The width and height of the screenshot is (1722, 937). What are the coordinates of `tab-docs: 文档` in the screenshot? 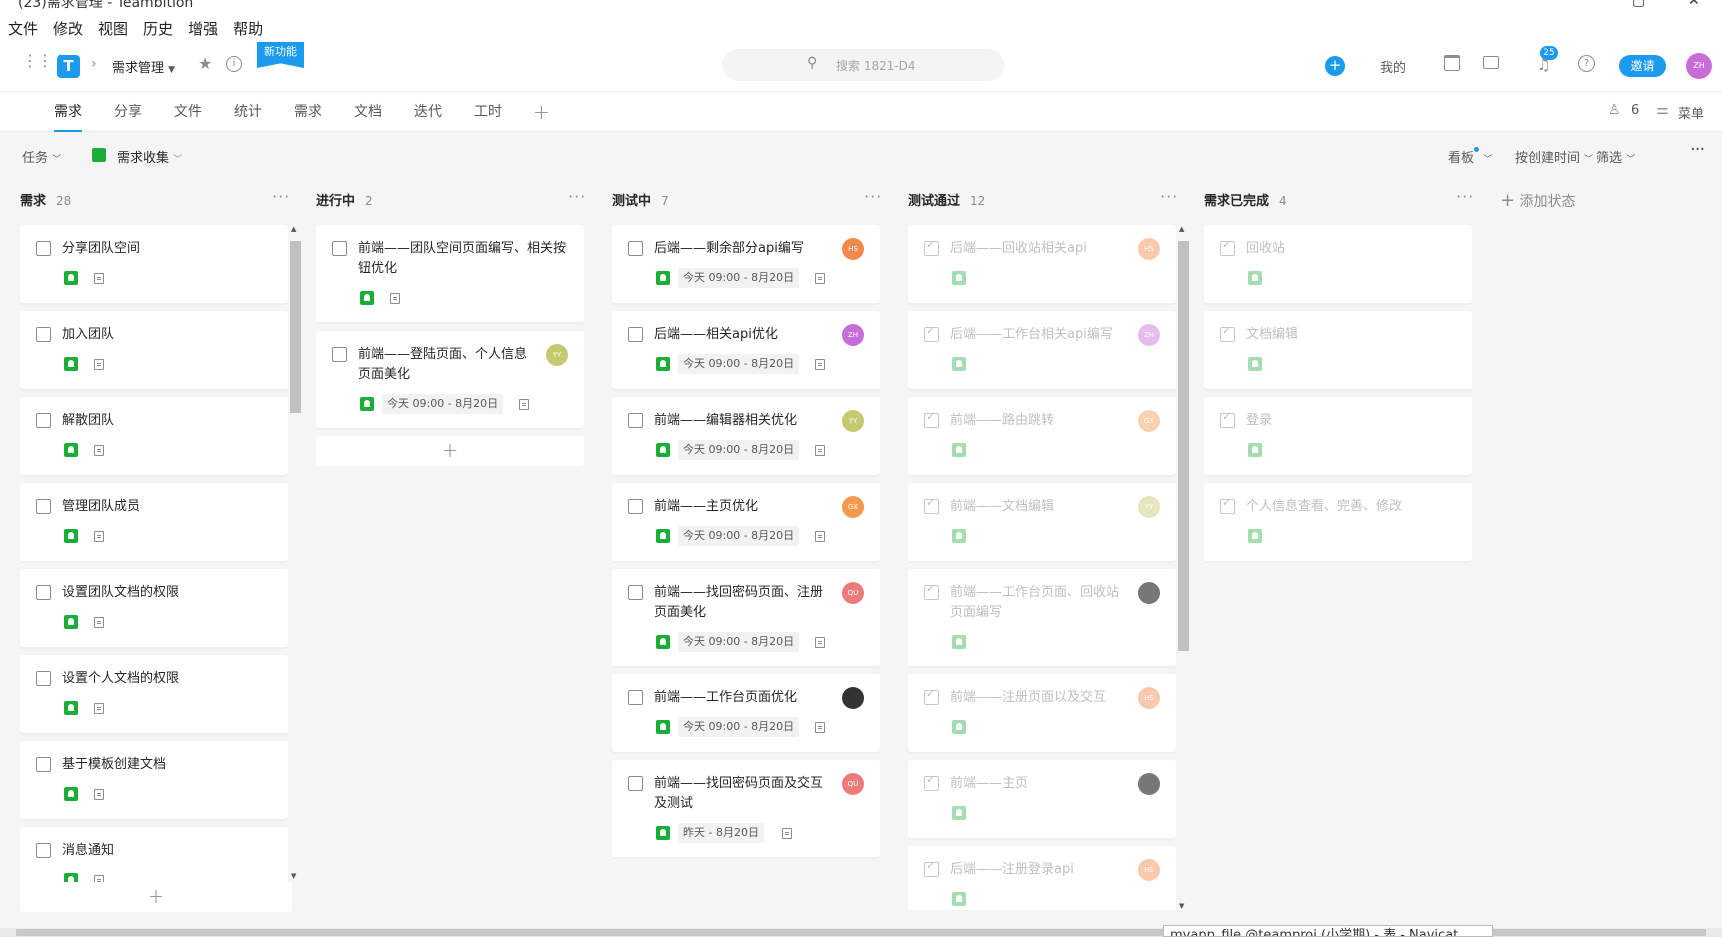 It's located at (368, 112).